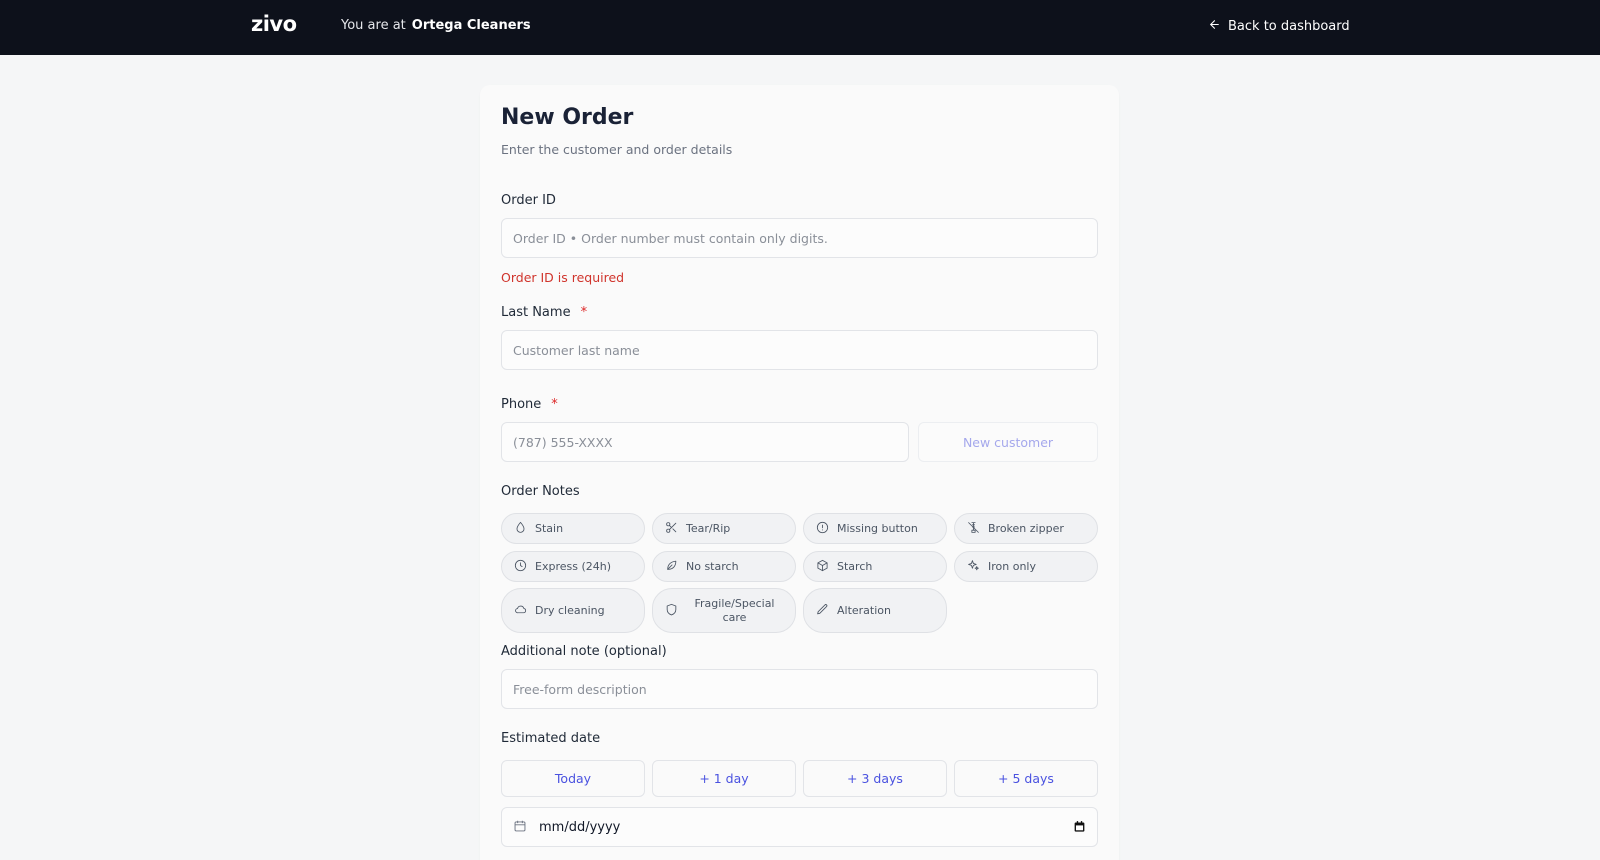 The height and width of the screenshot is (860, 1600). I want to click on chip-label: Iron only, so click(1012, 566).